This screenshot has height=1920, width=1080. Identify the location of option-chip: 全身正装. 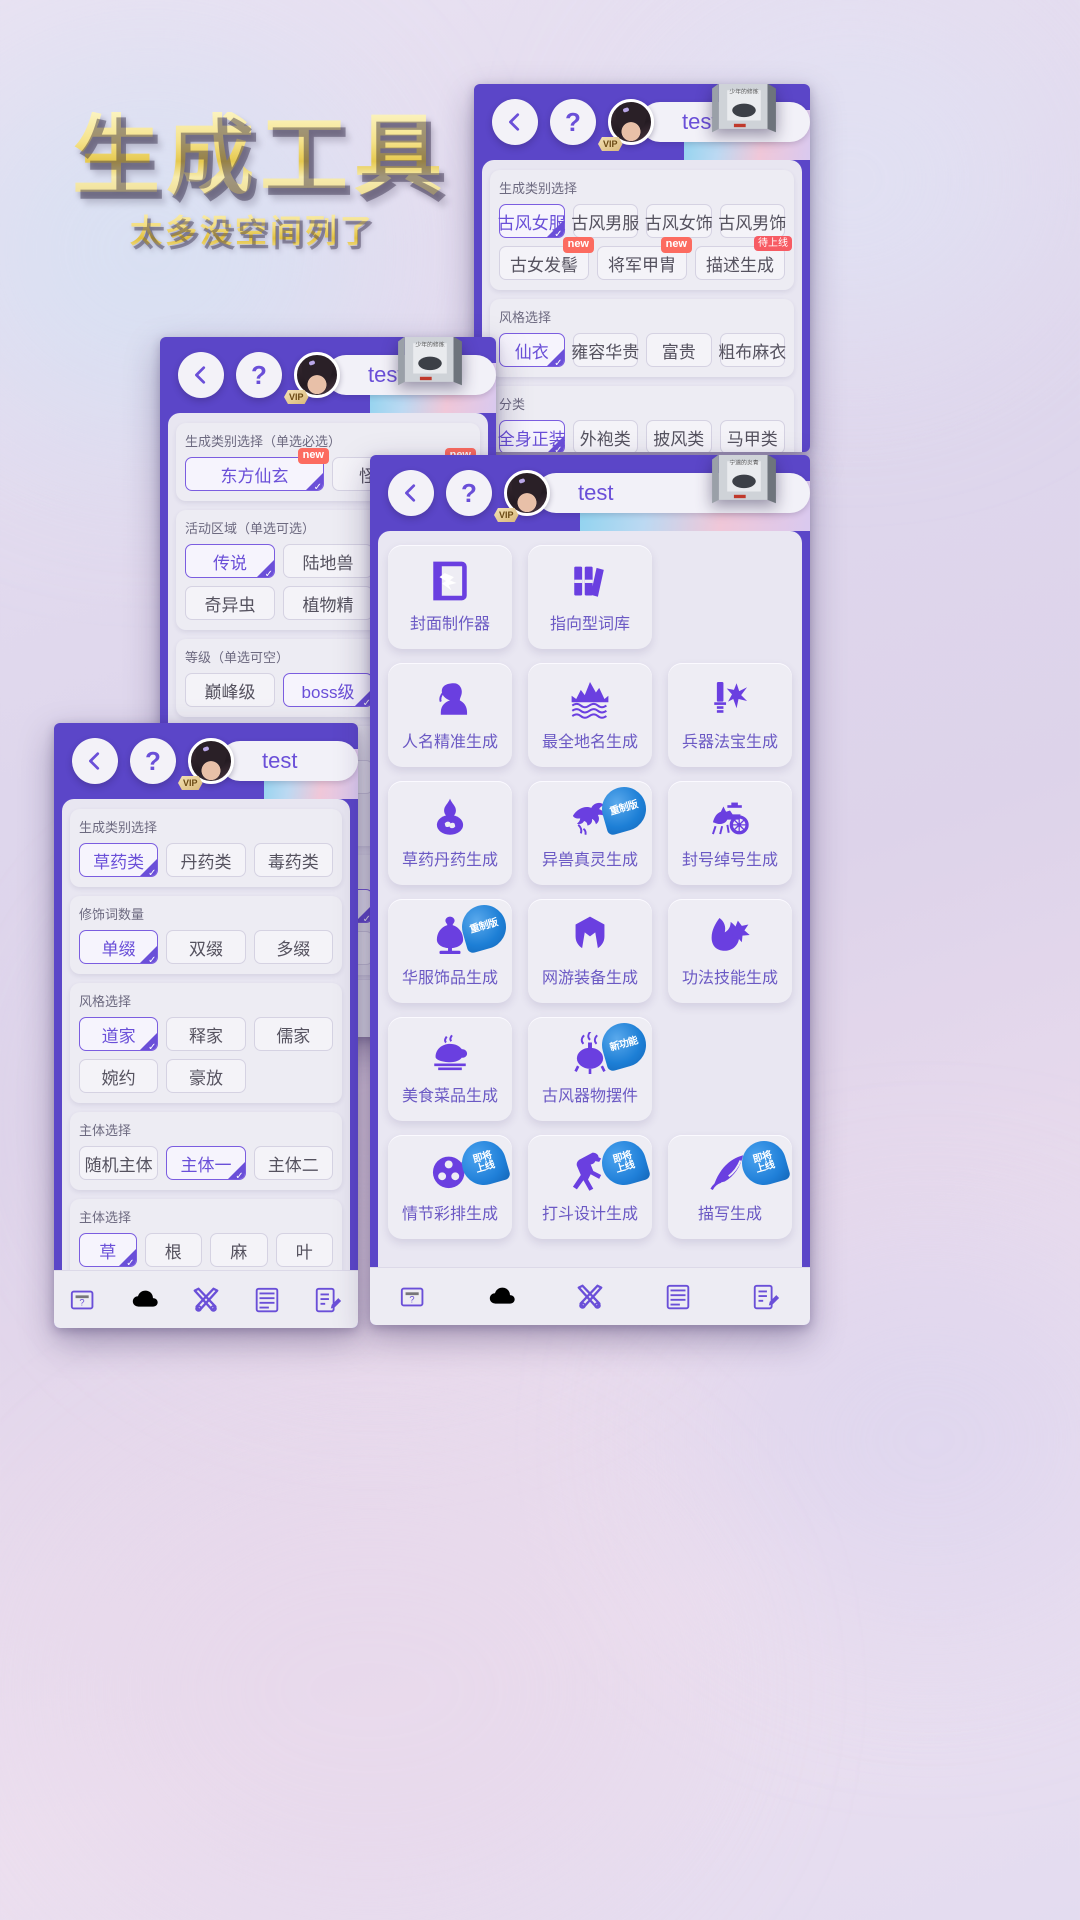
(532, 436).